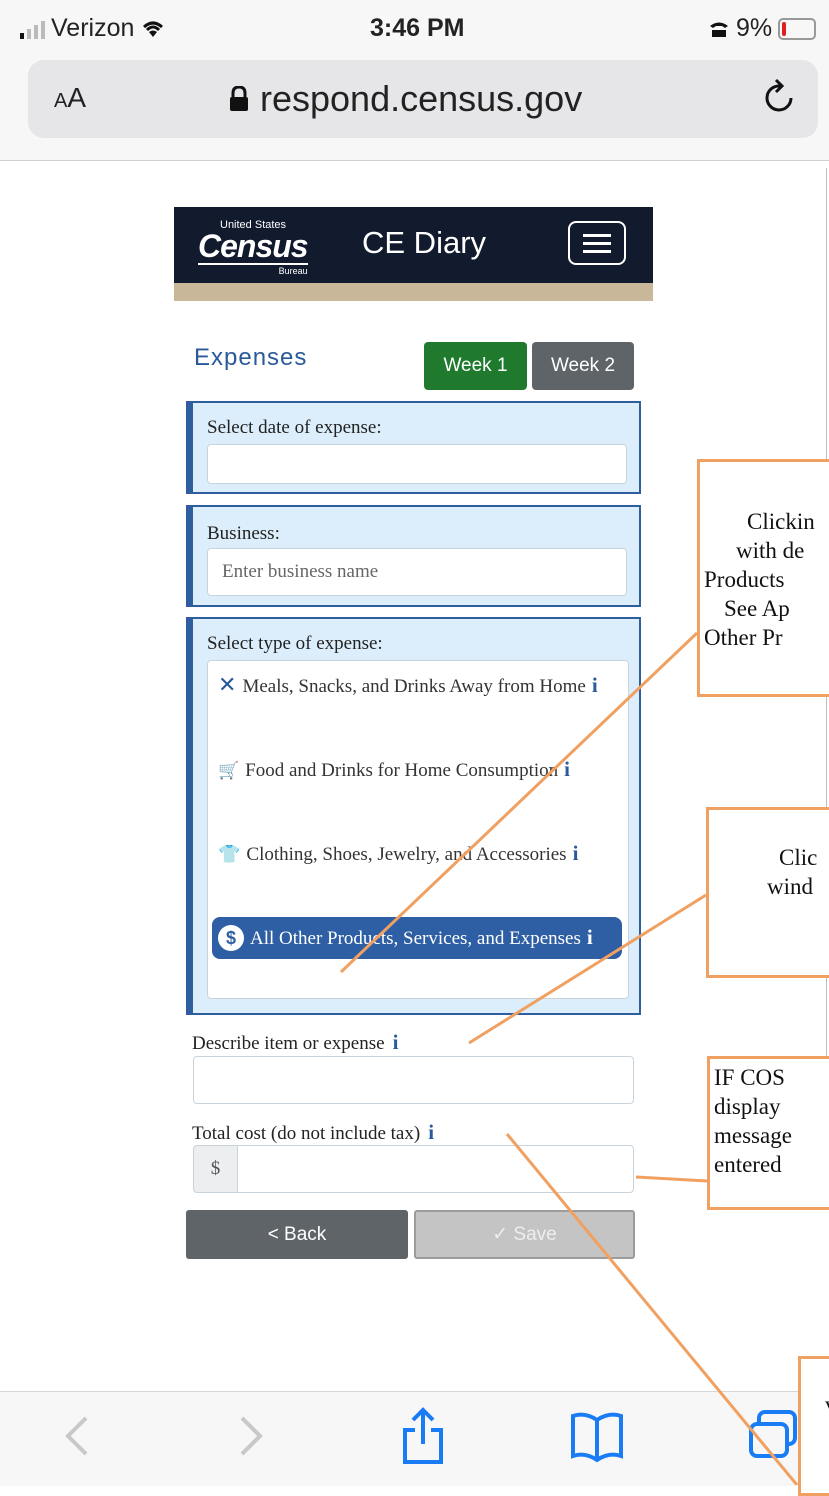 The image size is (829, 1496). Describe the element at coordinates (780, 96) in the screenshot. I see `reload-icon` at that location.